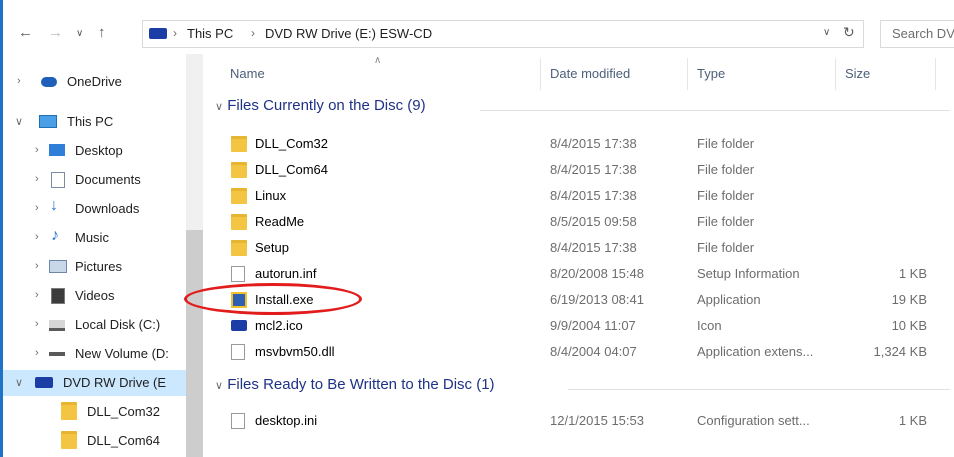 This screenshot has height=457, width=954. Describe the element at coordinates (597, 299) in the screenshot. I see `file-date: 6/19/2013 08:41` at that location.